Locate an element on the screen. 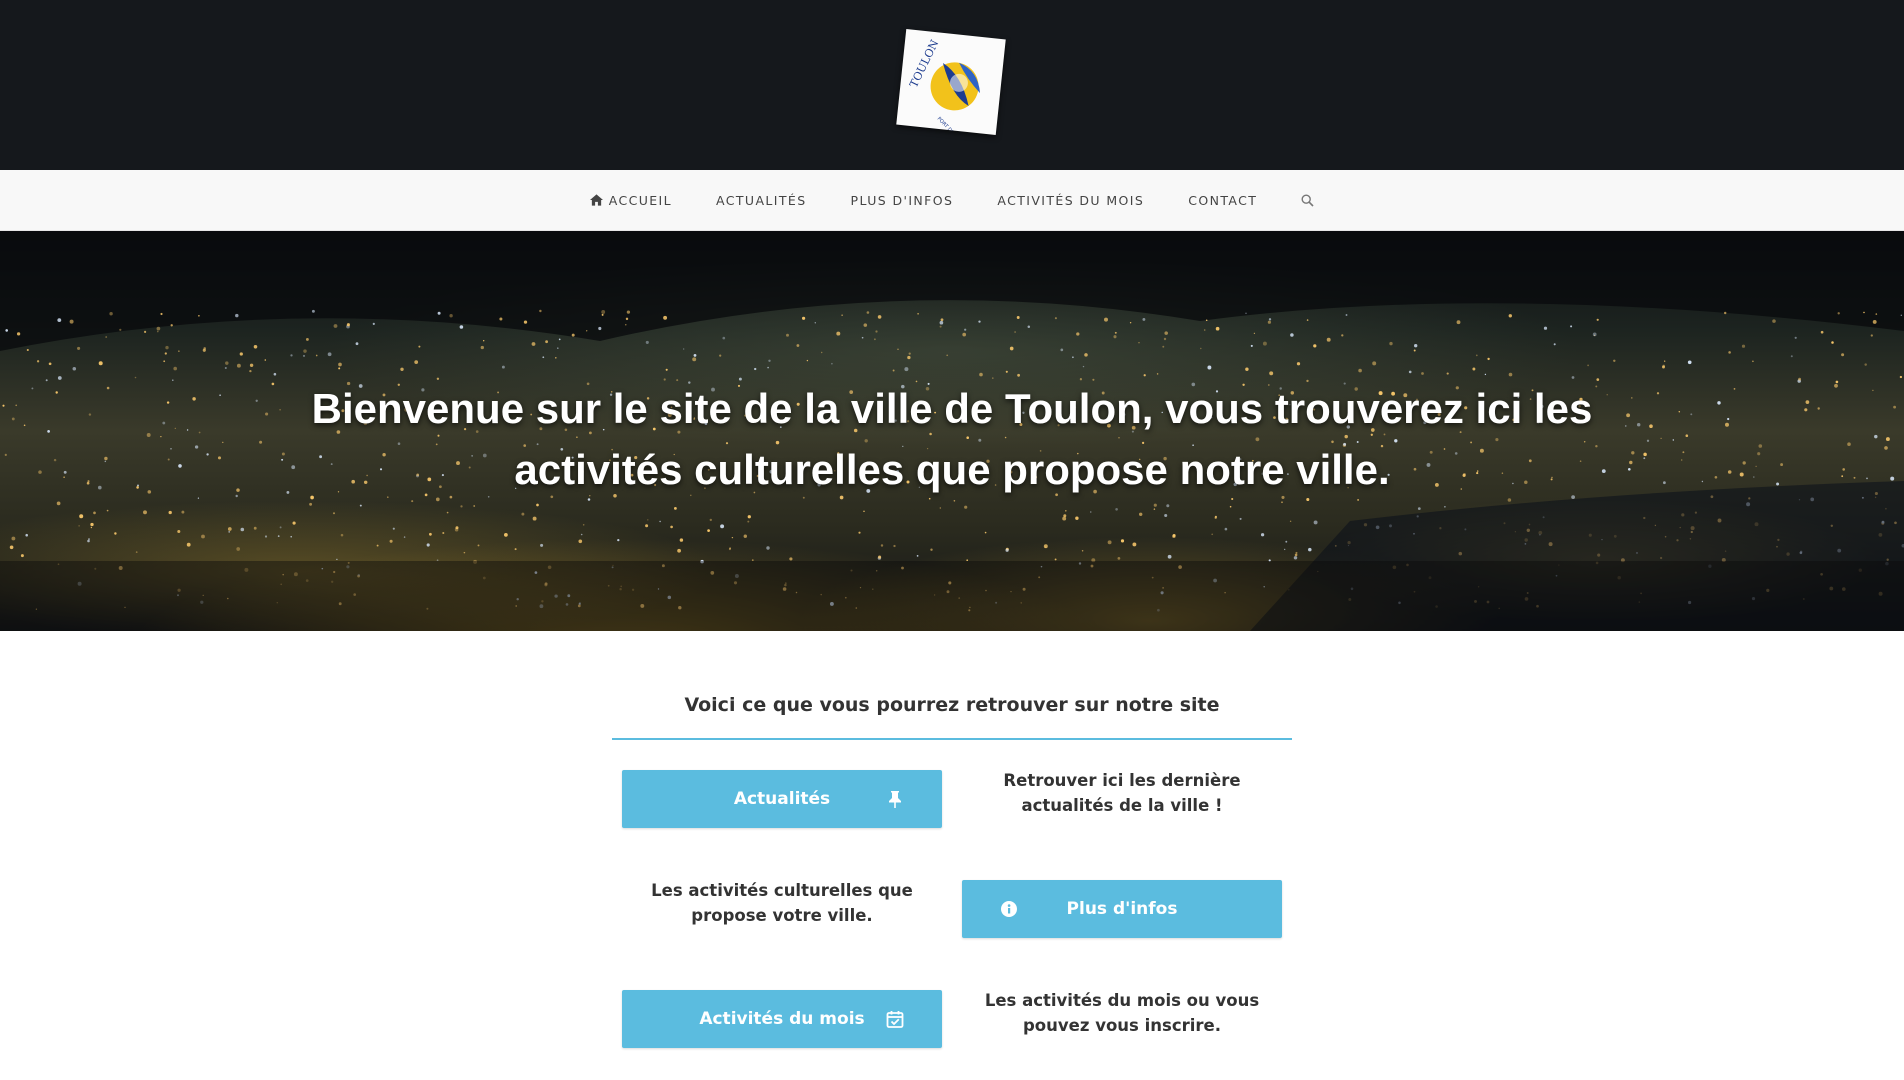 This screenshot has height=1080, width=1904. actualites-button: Actualités is located at coordinates (782, 799).